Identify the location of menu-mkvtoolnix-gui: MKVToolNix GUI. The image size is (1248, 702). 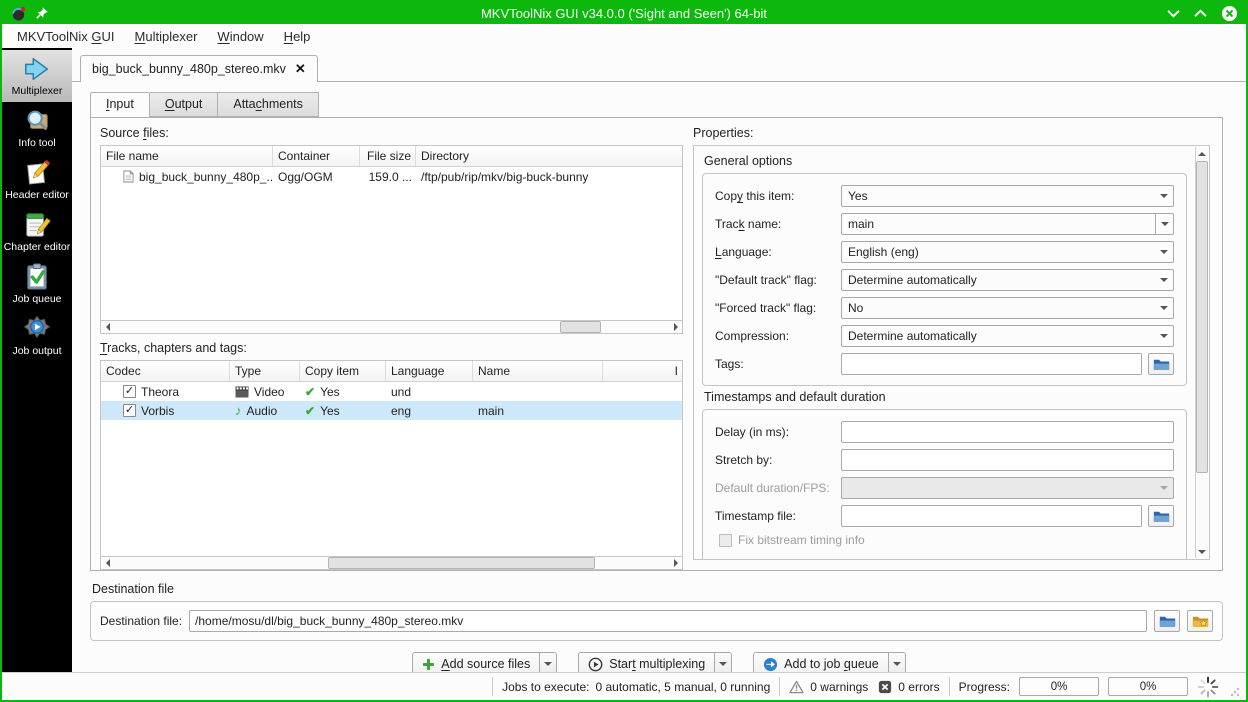
(66, 36).